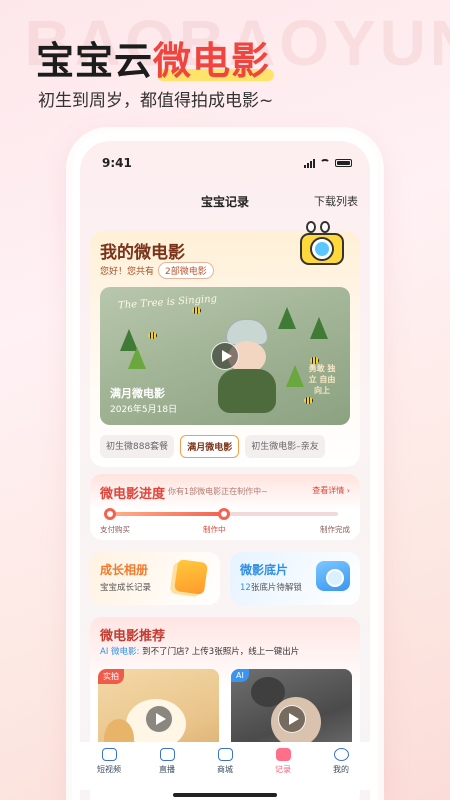 This screenshot has height=800, width=450. I want to click on ai-movie-label: AI 微电影:, so click(120, 652).